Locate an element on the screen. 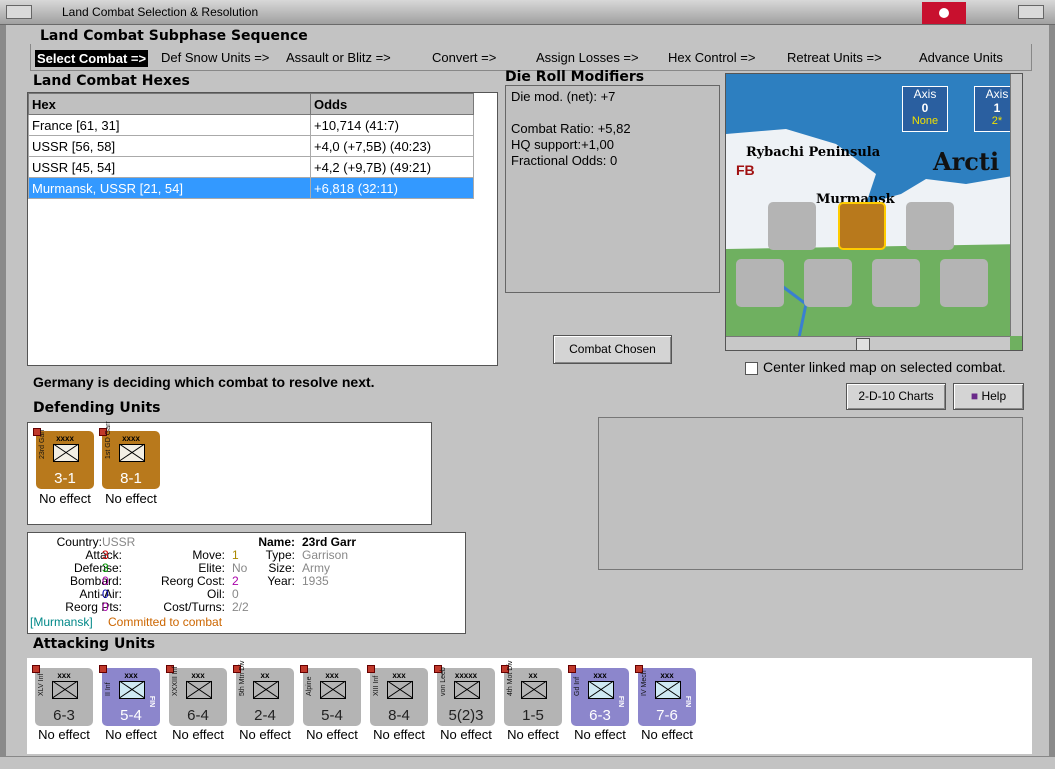  unit-counter: xxx Alpine 5-4 is located at coordinates (330, 695).